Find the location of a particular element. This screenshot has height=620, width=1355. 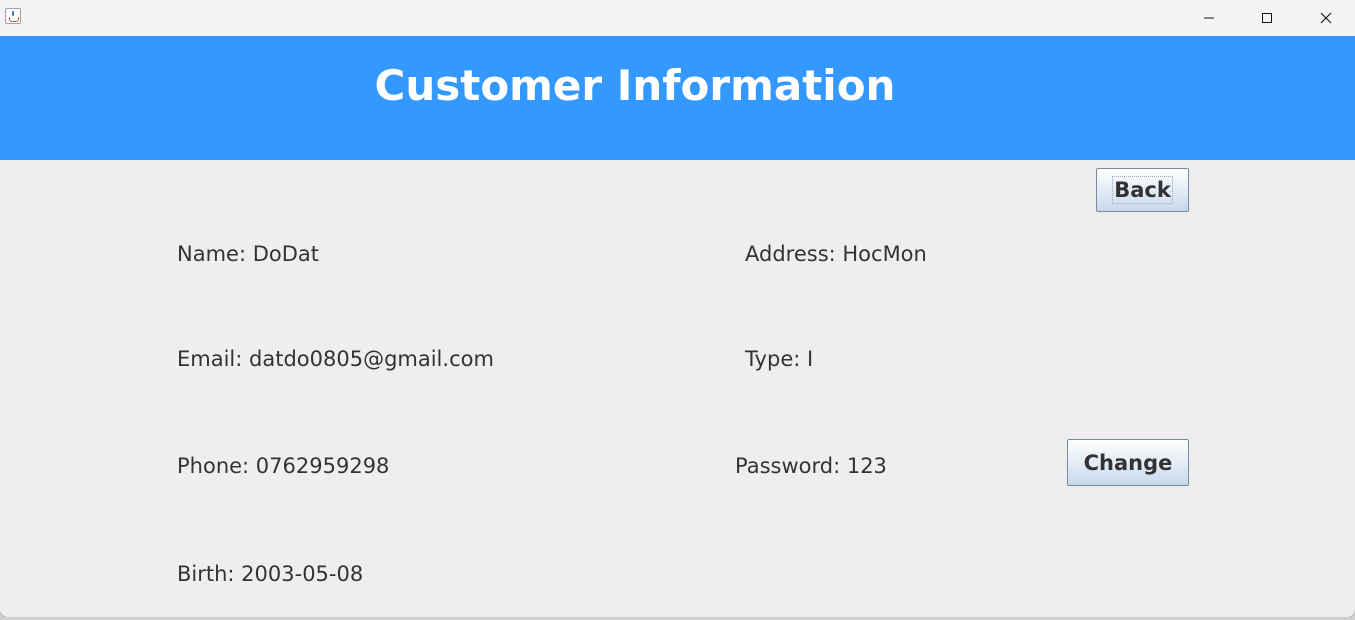

password-label: Password: 123 is located at coordinates (811, 466).